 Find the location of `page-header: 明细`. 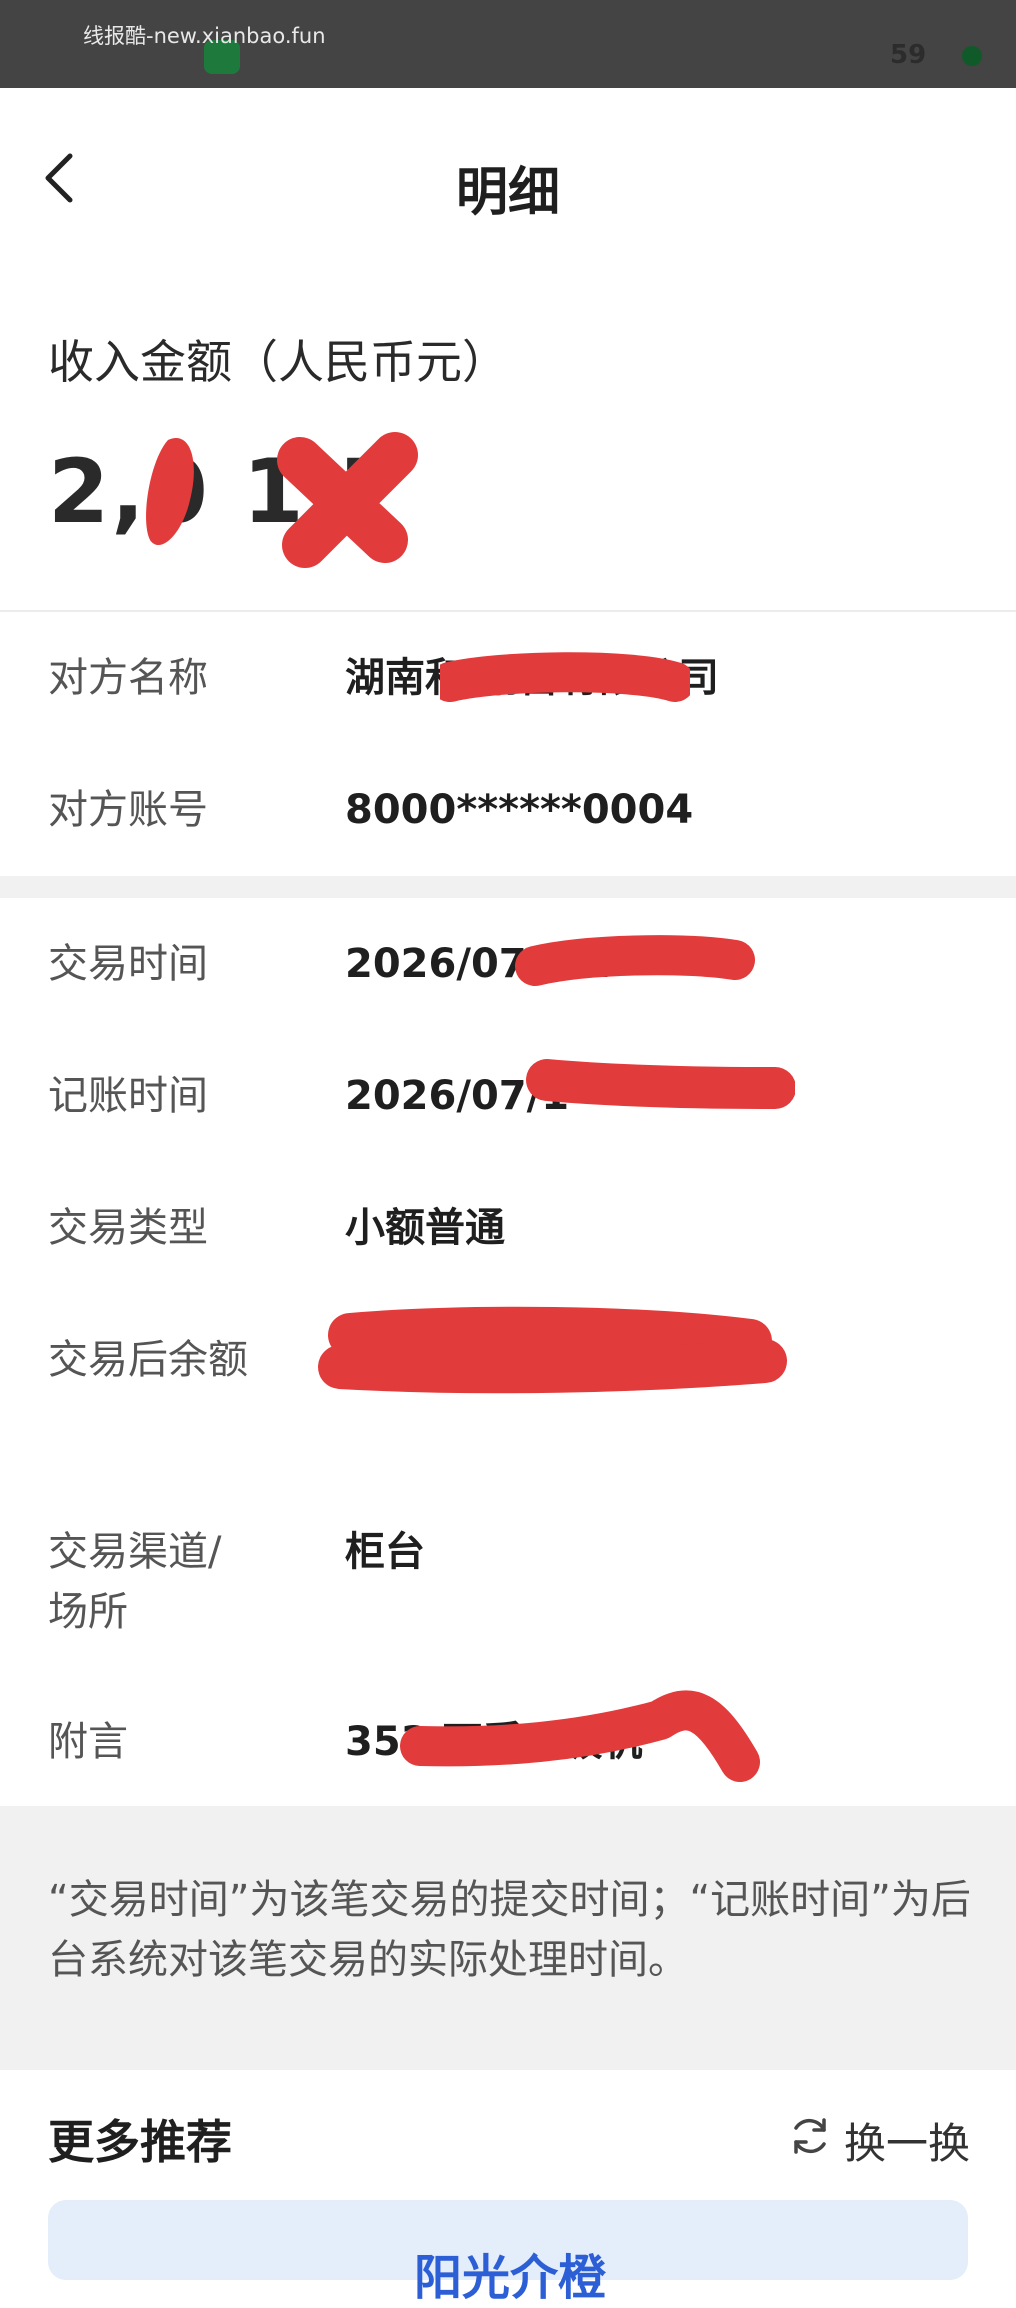

page-header: 明细 is located at coordinates (508, 178).